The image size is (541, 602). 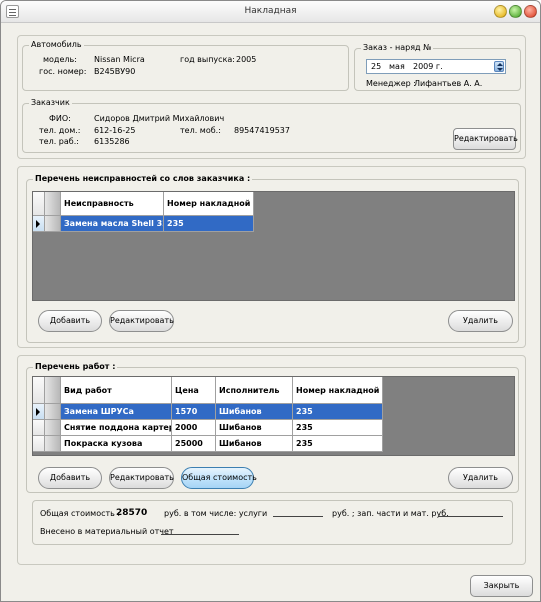 What do you see at coordinates (254, 390) in the screenshot?
I see `works-col-executor: Исполнитель` at bounding box center [254, 390].